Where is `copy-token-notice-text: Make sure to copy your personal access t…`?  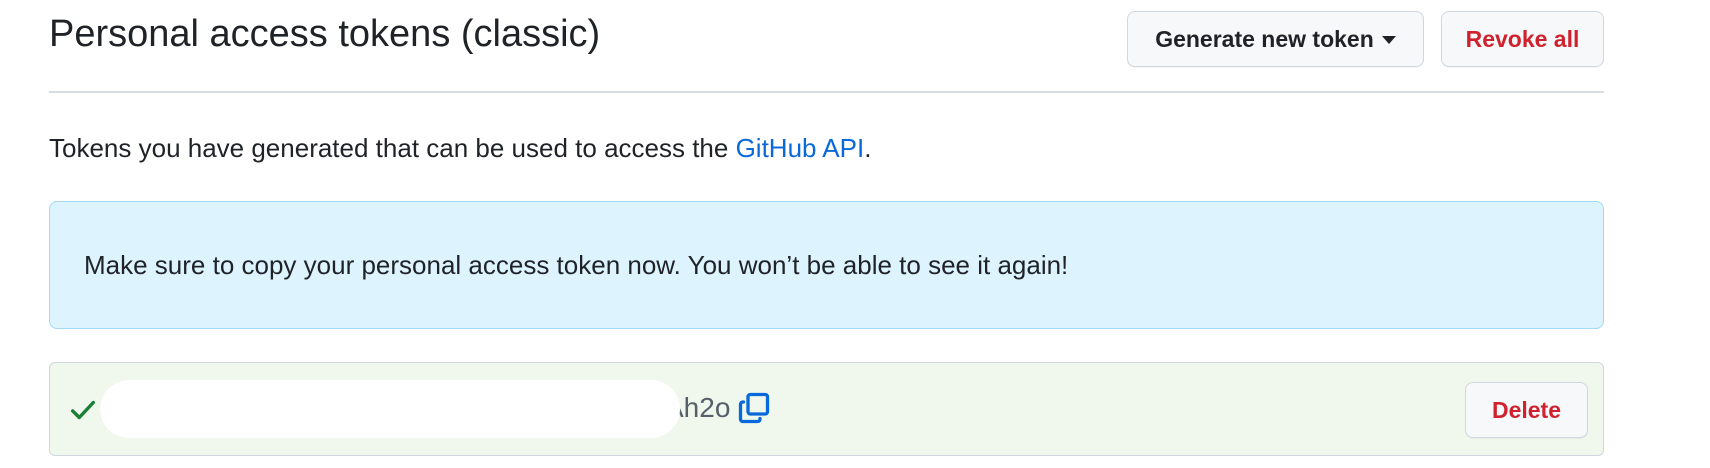 copy-token-notice-text: Make sure to copy your personal access t… is located at coordinates (576, 264).